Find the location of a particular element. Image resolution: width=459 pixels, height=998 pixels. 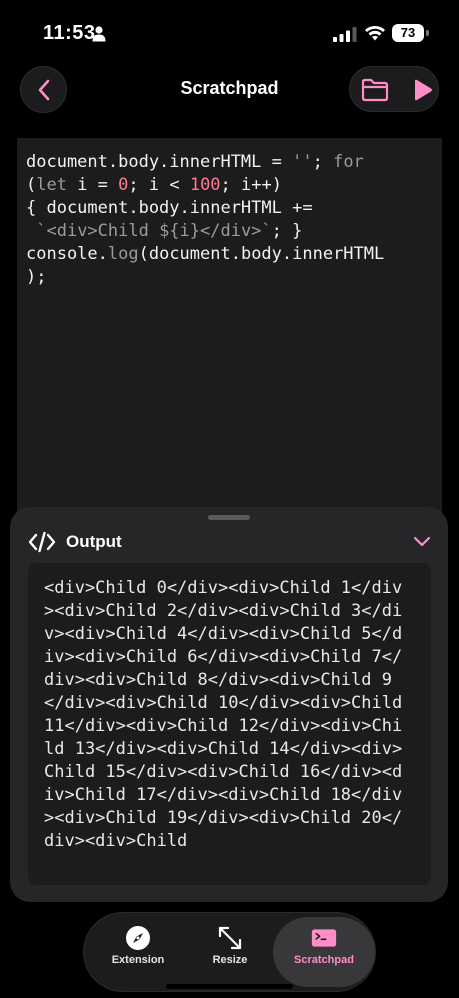

code-token: '' is located at coordinates (302, 162).